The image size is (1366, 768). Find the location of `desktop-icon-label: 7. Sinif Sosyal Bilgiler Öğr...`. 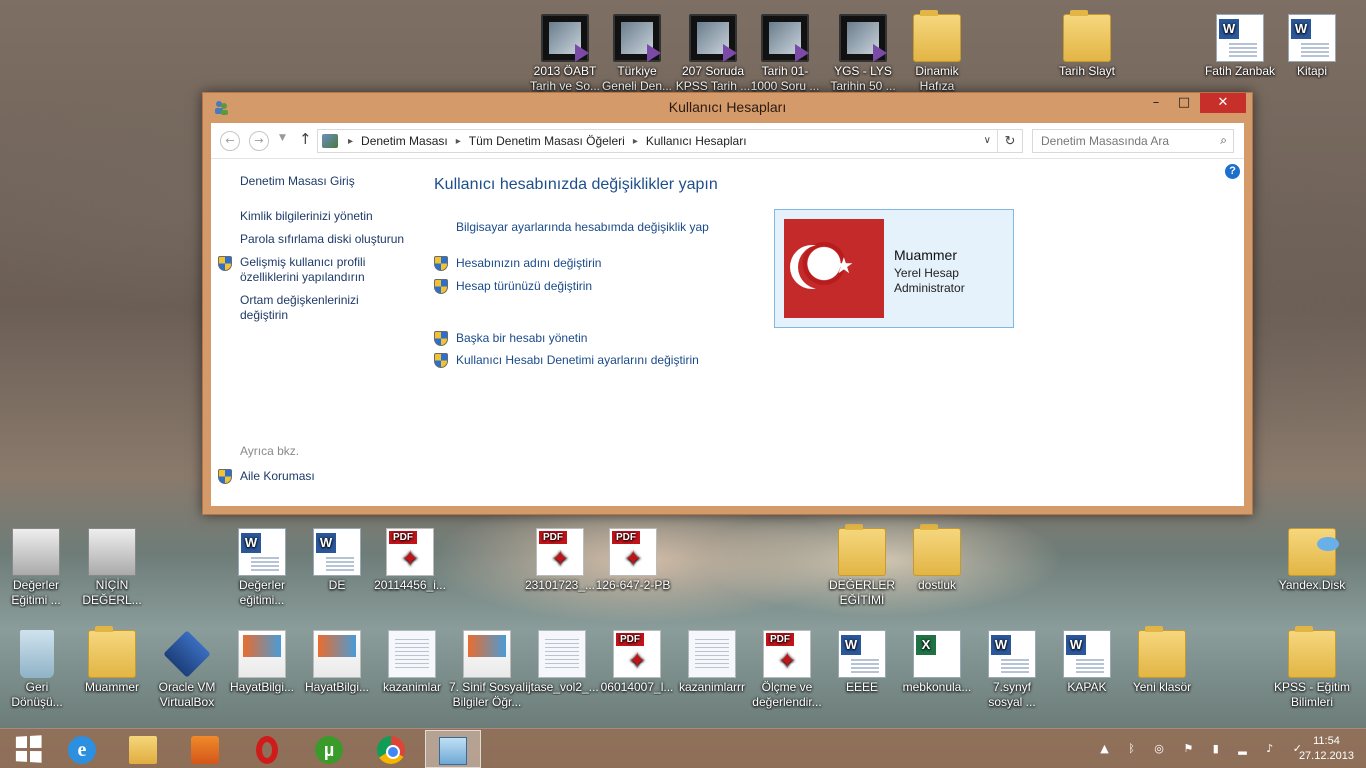

desktop-icon-label: 7. Sinif Sosyal Bilgiler Öğr... is located at coordinates (487, 694).